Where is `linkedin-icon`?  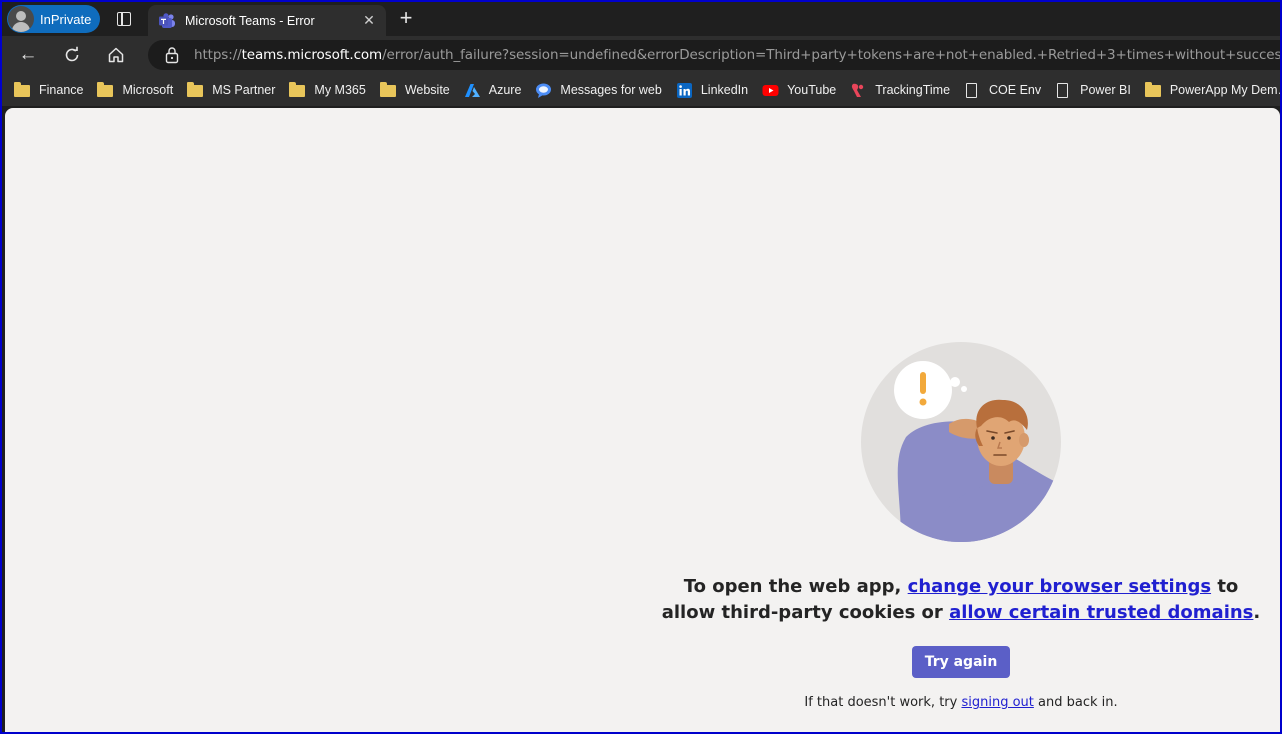 linkedin-icon is located at coordinates (684, 90).